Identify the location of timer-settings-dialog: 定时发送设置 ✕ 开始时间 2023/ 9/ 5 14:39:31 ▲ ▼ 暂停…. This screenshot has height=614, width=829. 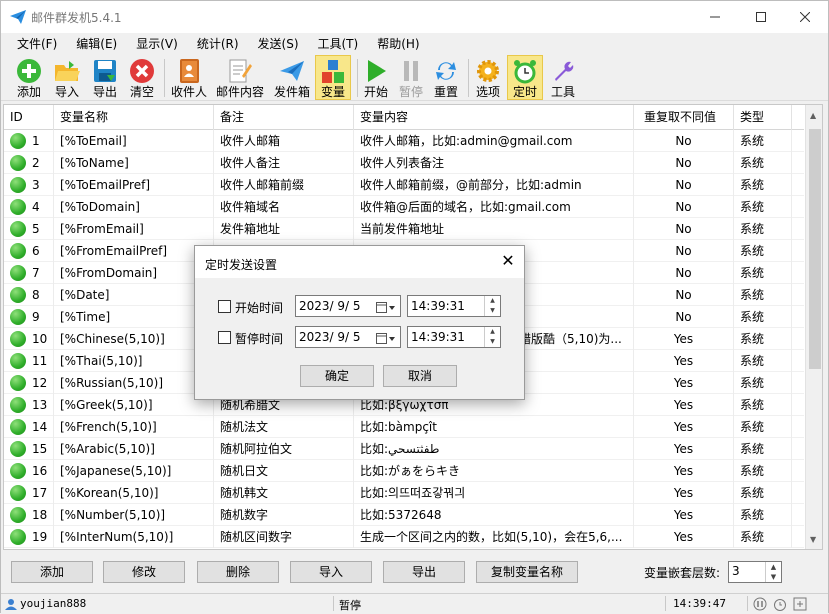
(359, 322).